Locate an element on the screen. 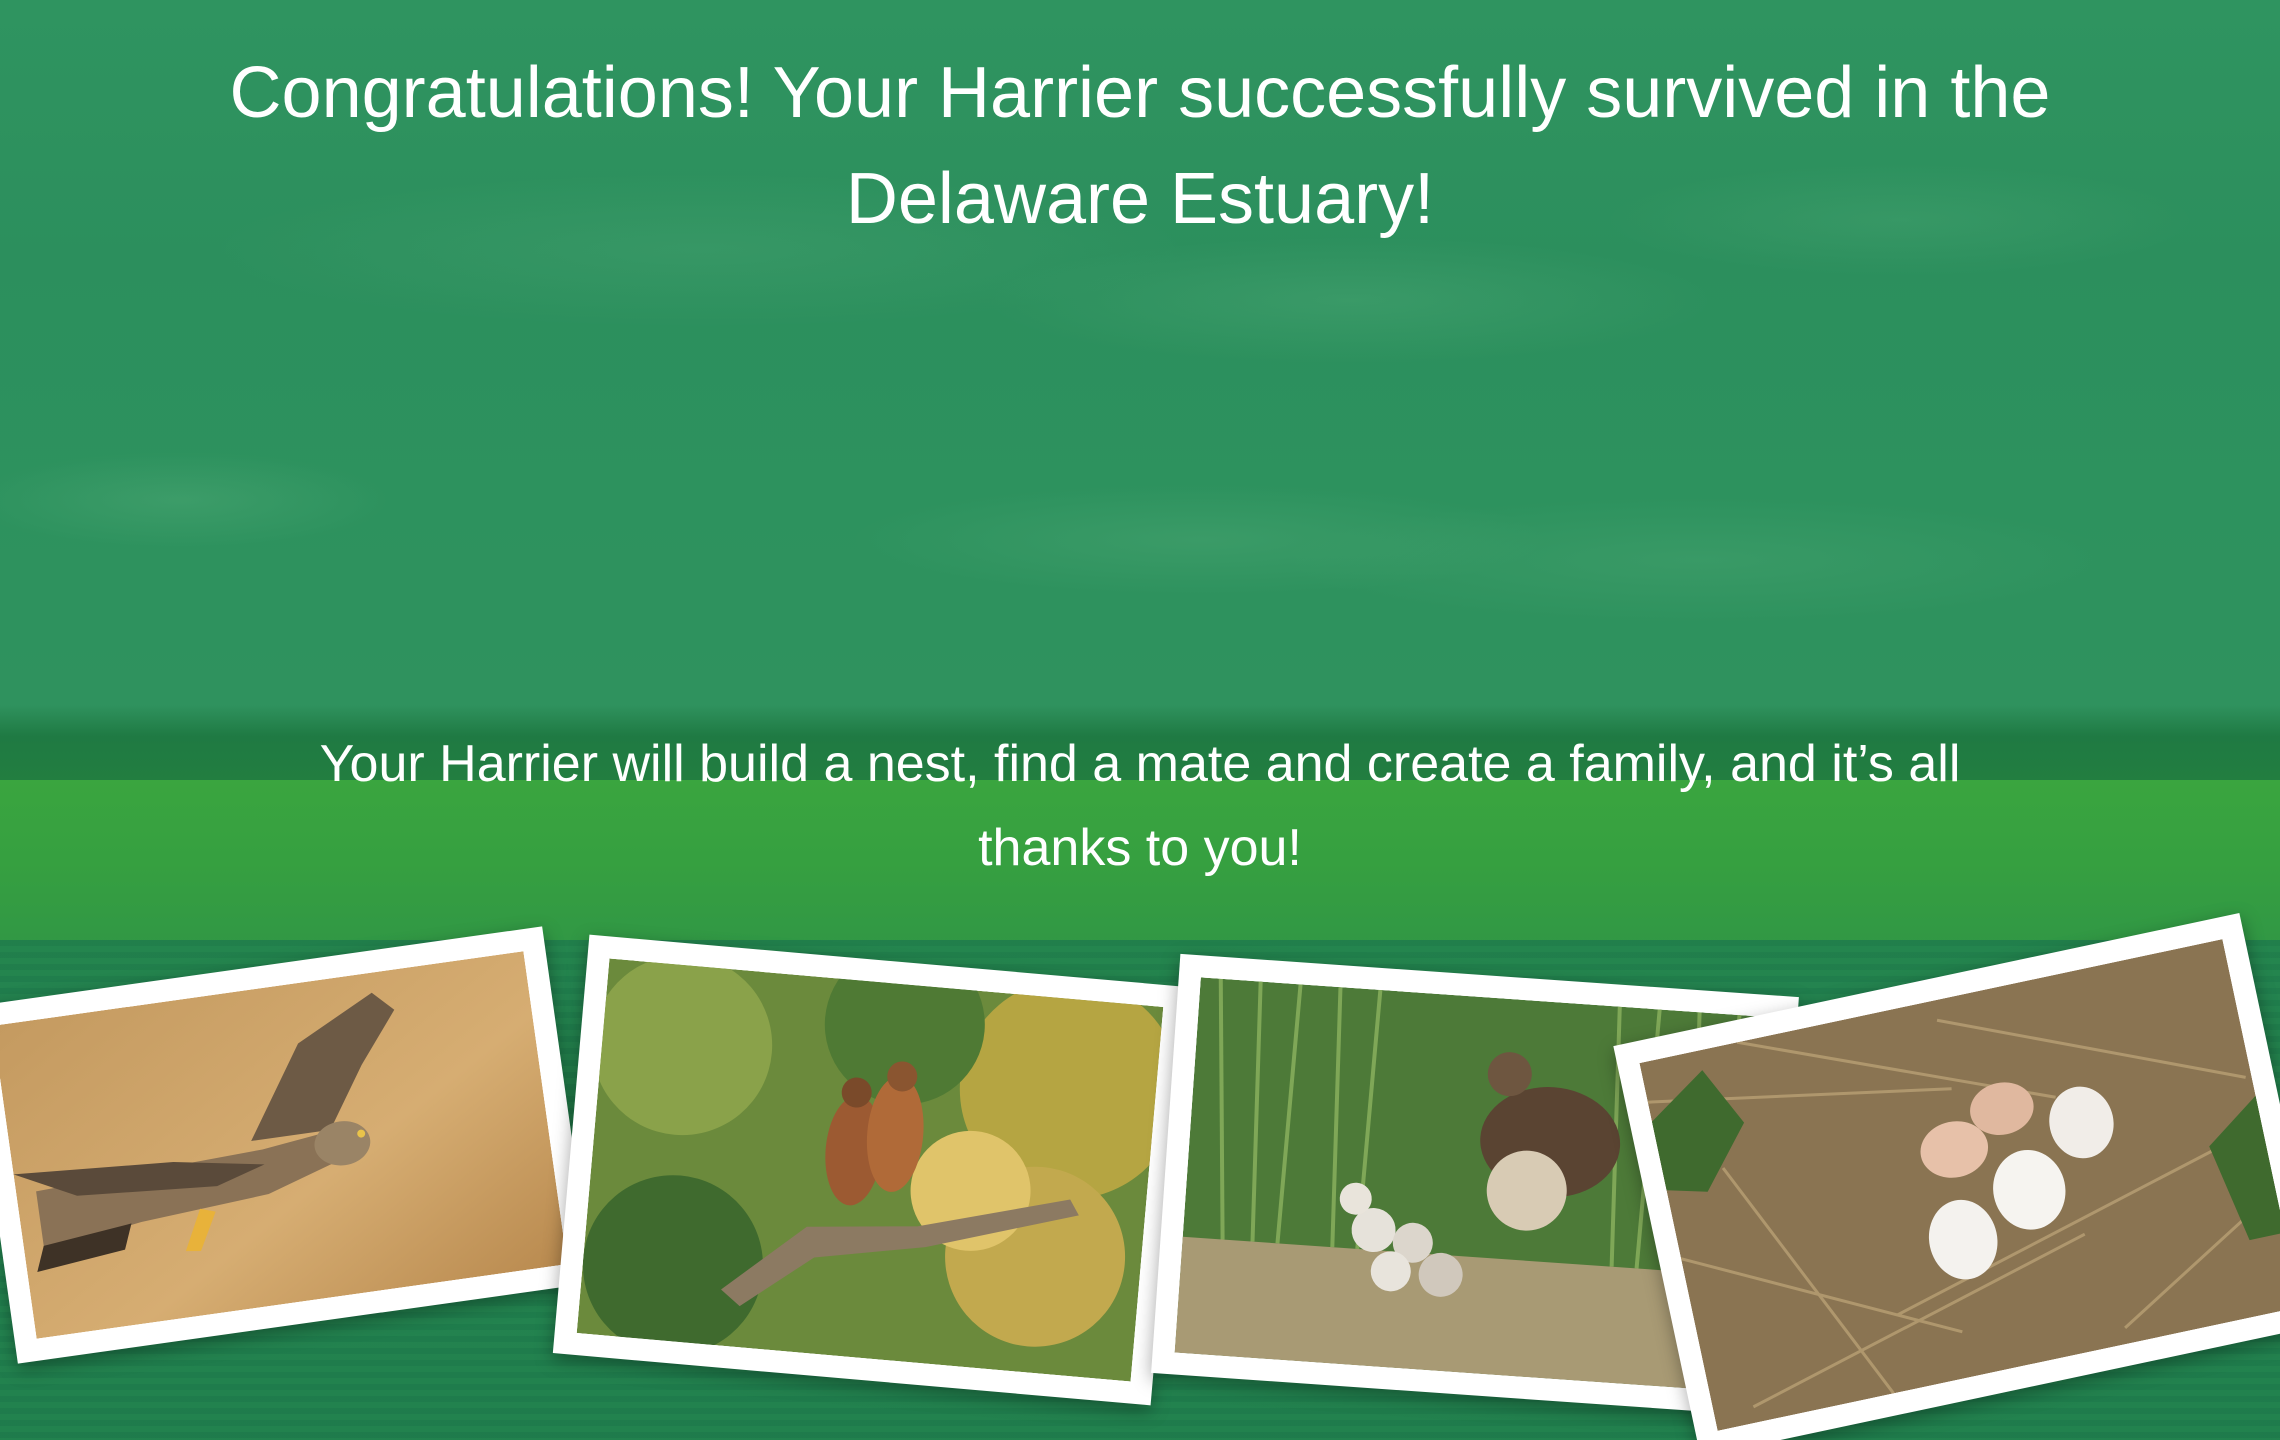 This screenshot has width=2280, height=1440. harrier-flight-image is located at coordinates (284, 1145).